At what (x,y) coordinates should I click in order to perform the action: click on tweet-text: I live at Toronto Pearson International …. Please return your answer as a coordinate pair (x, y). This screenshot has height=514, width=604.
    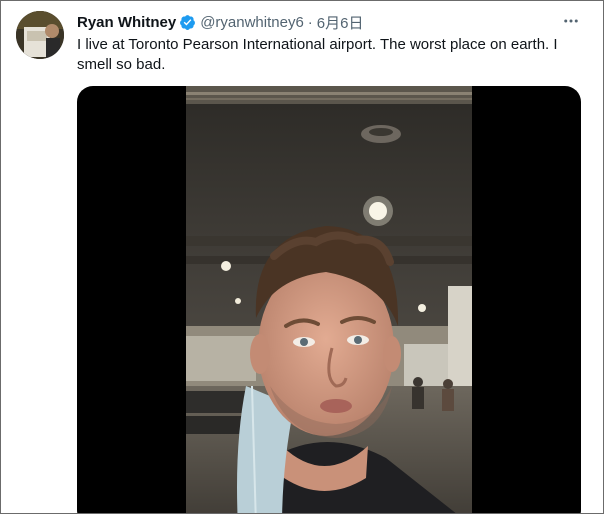
    Looking at the image, I should click on (317, 54).